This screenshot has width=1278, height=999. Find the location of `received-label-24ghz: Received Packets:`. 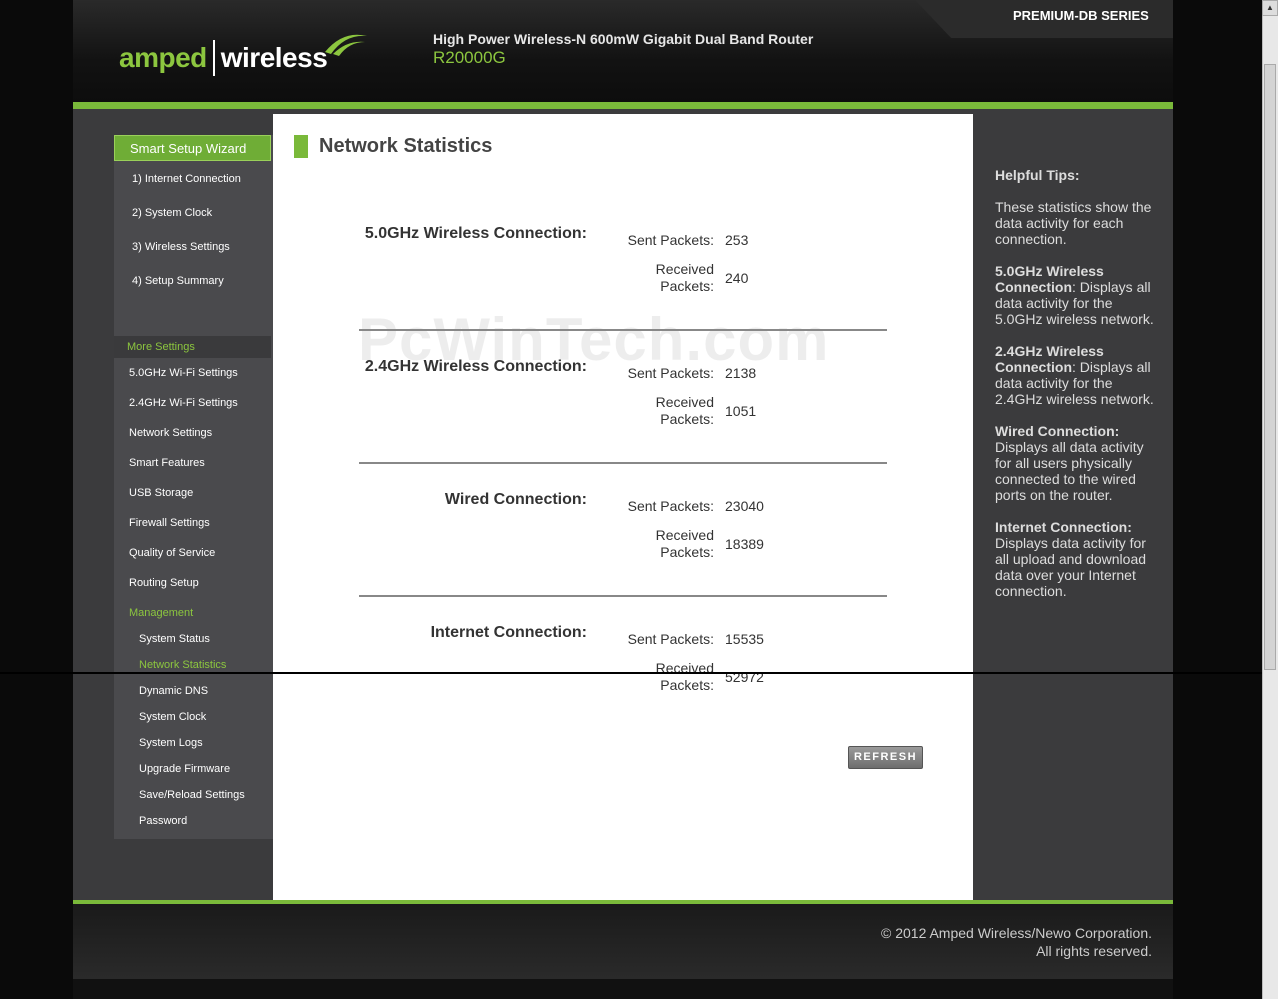

received-label-24ghz: Received Packets: is located at coordinates (685, 411).